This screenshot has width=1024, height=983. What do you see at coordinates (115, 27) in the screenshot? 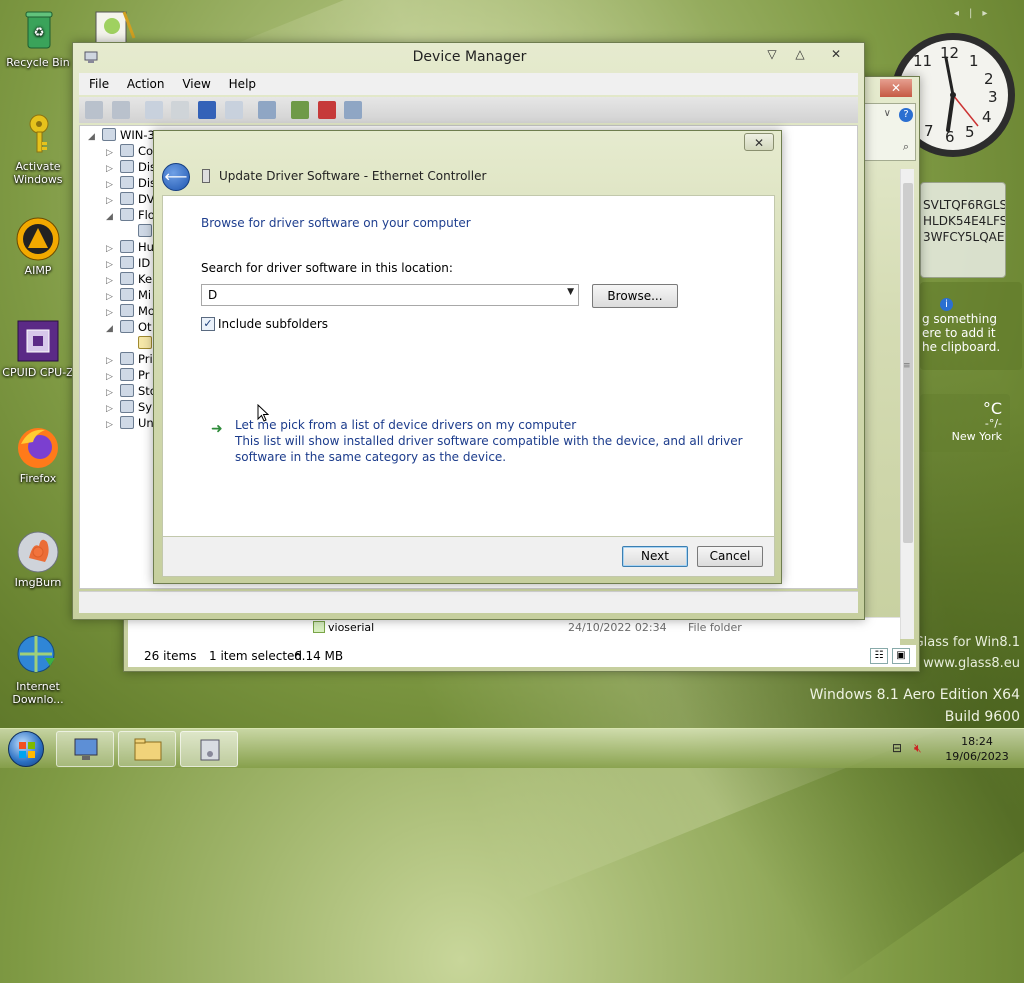
I see `desktop-icon-partial` at bounding box center [115, 27].